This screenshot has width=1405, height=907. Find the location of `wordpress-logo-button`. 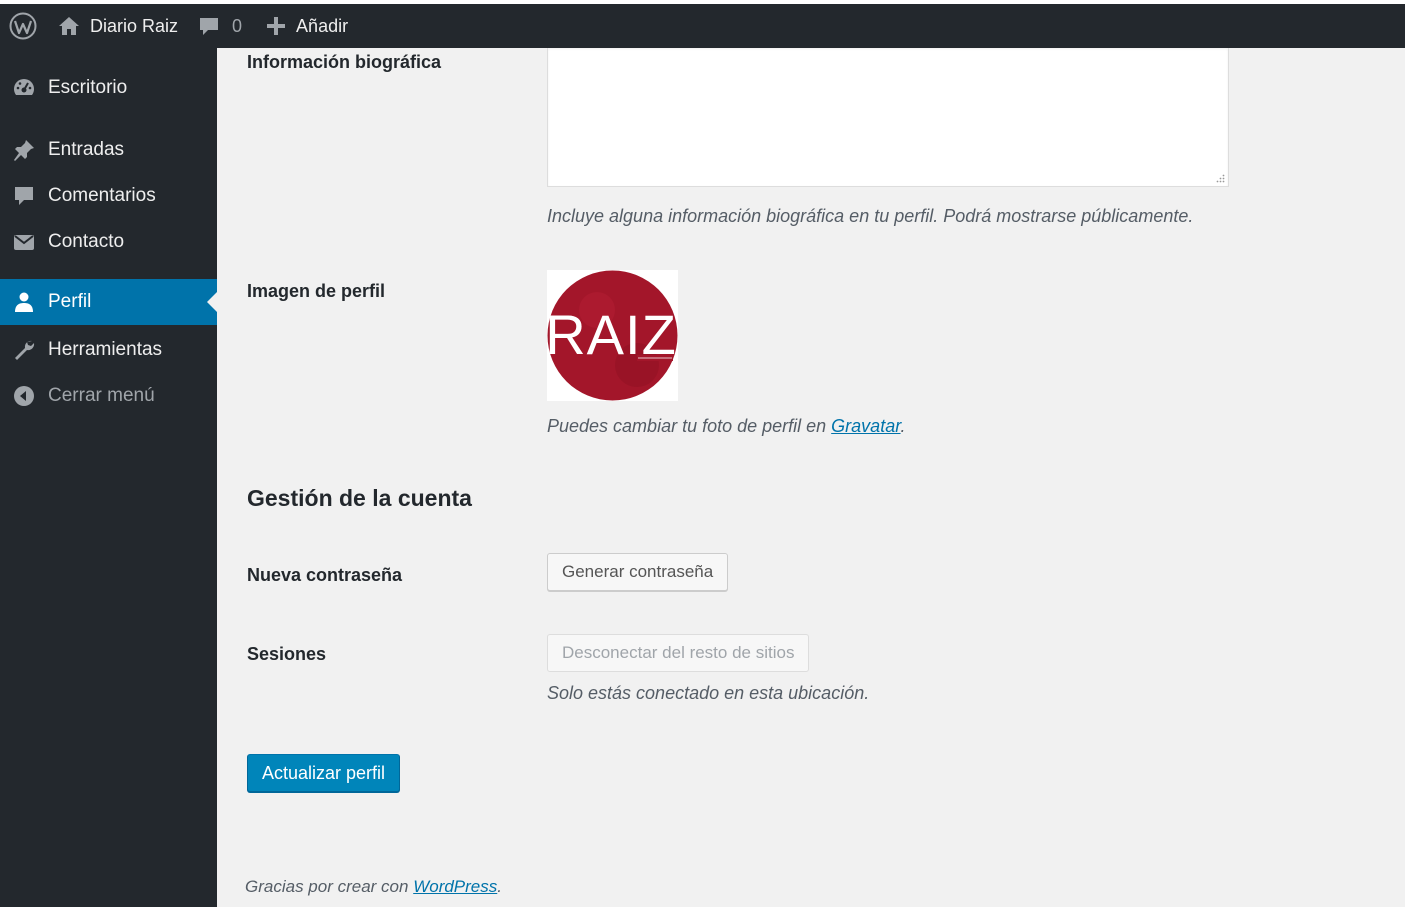

wordpress-logo-button is located at coordinates (23, 26).